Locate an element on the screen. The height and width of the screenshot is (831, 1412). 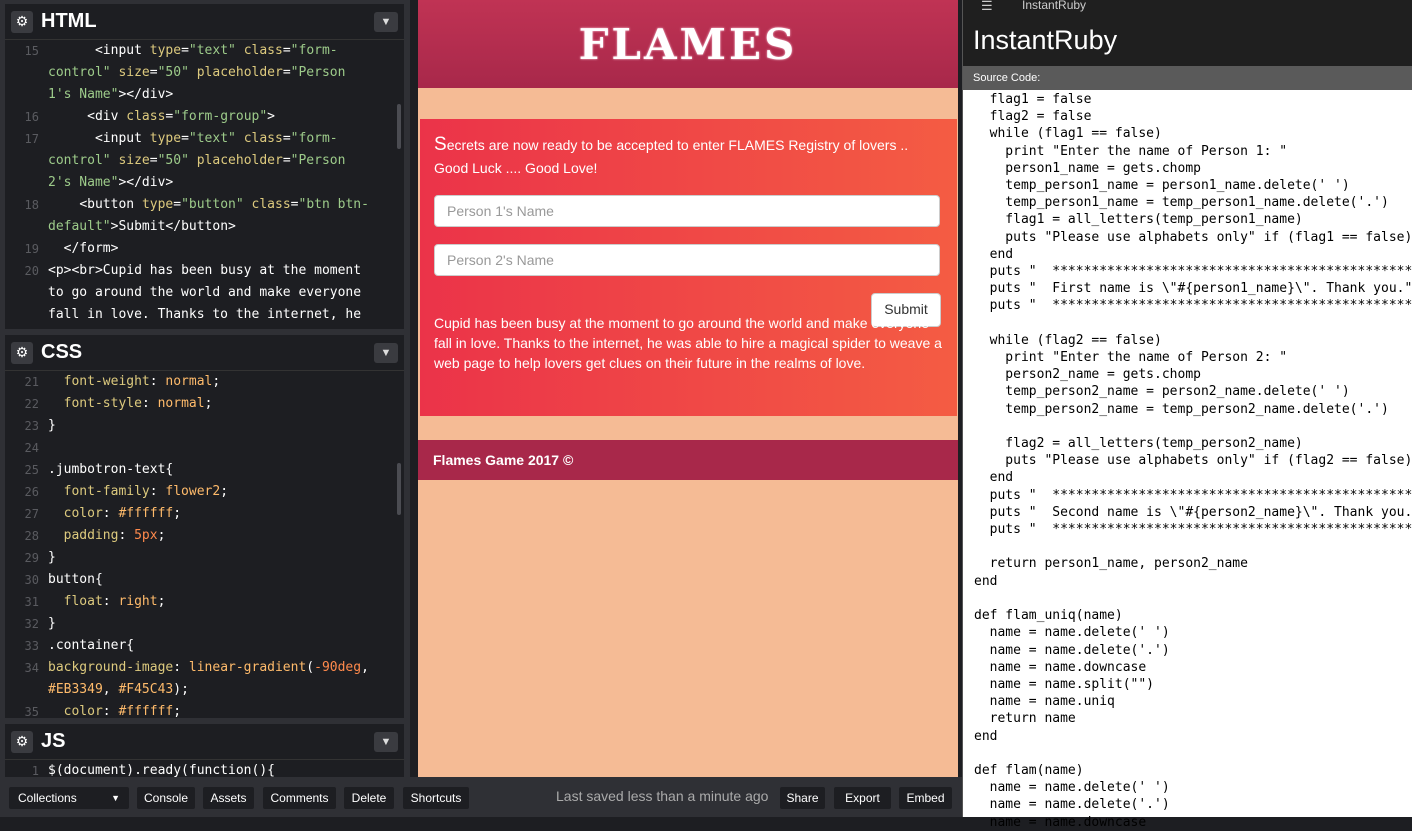
code-token: font-weight is located at coordinates (106, 381).